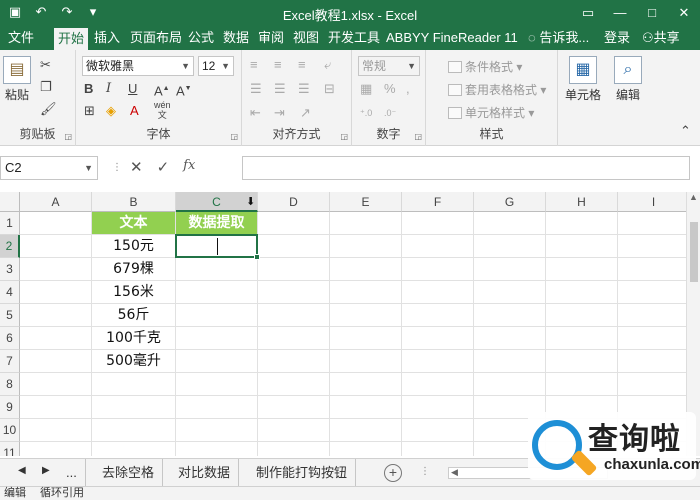 This screenshot has height=500, width=700. I want to click on align-middle-icon: ≡, so click(278, 65).